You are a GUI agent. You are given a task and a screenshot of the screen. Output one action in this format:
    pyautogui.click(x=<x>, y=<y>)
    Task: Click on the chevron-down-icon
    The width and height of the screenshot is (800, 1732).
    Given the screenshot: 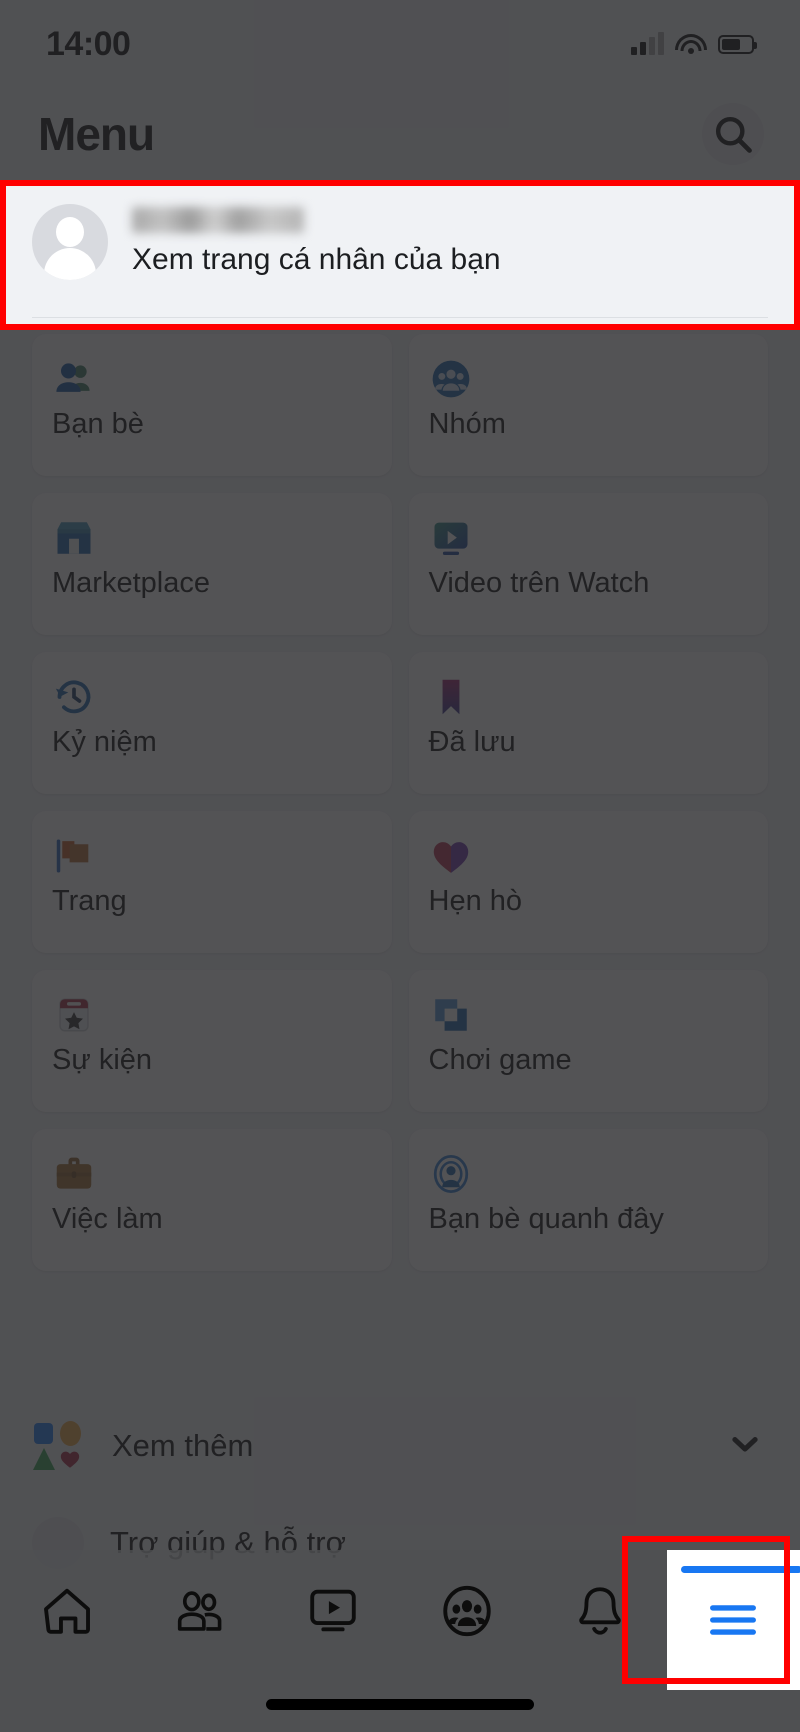 What is the action you would take?
    pyautogui.click(x=745, y=1446)
    